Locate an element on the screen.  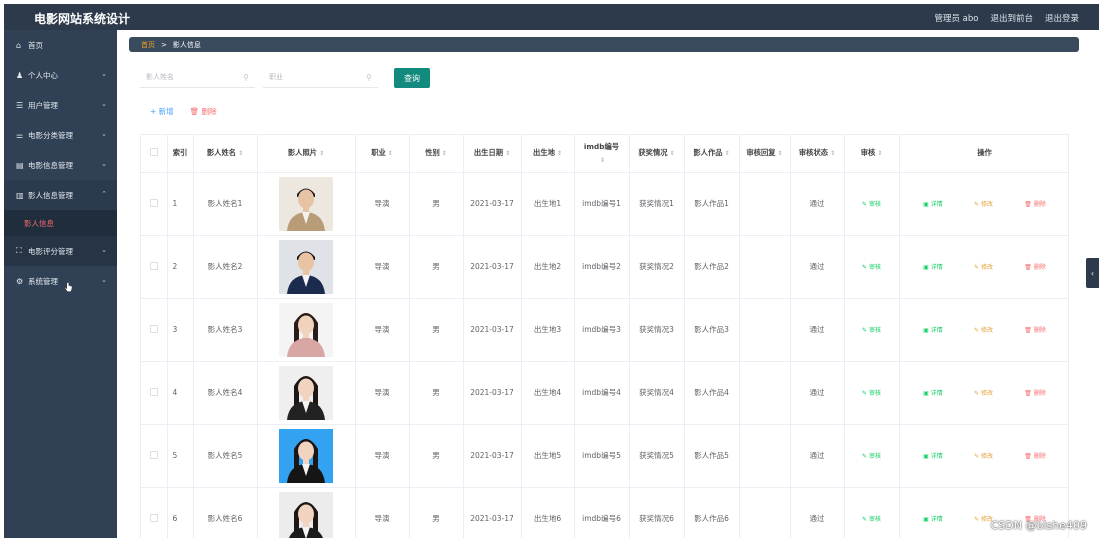
batch-delete-button: 🗑 删除 is located at coordinates (203, 111).